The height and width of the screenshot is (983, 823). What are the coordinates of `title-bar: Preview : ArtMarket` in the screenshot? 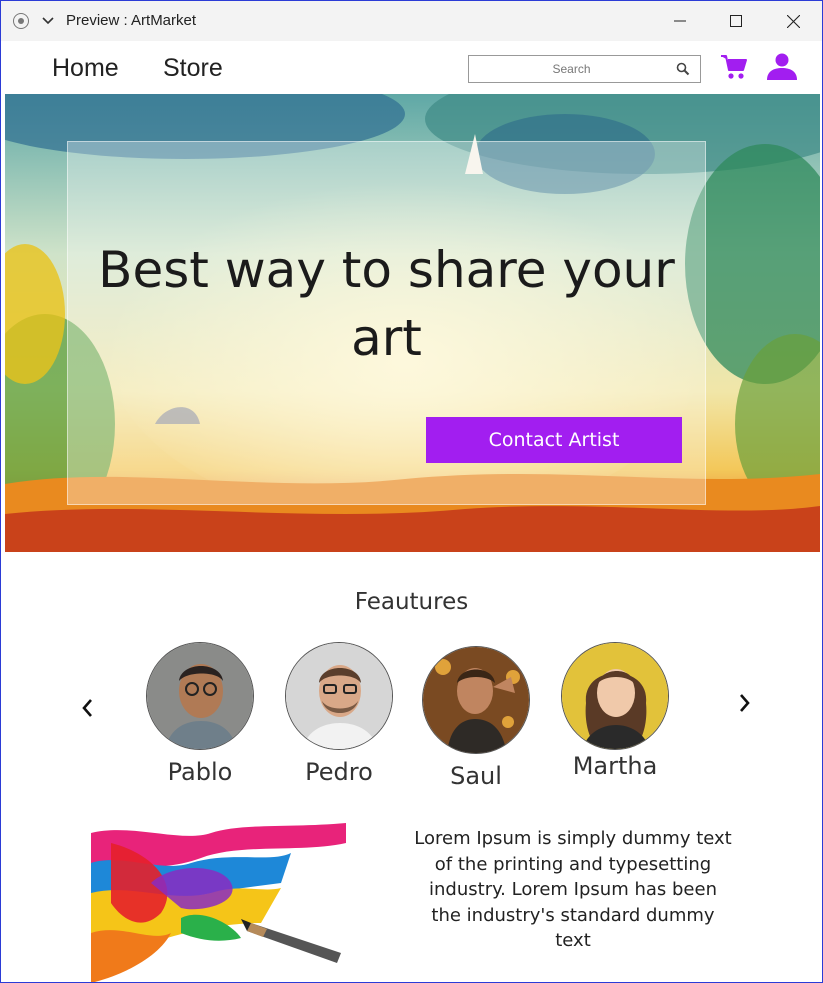 It's located at (411, 21).